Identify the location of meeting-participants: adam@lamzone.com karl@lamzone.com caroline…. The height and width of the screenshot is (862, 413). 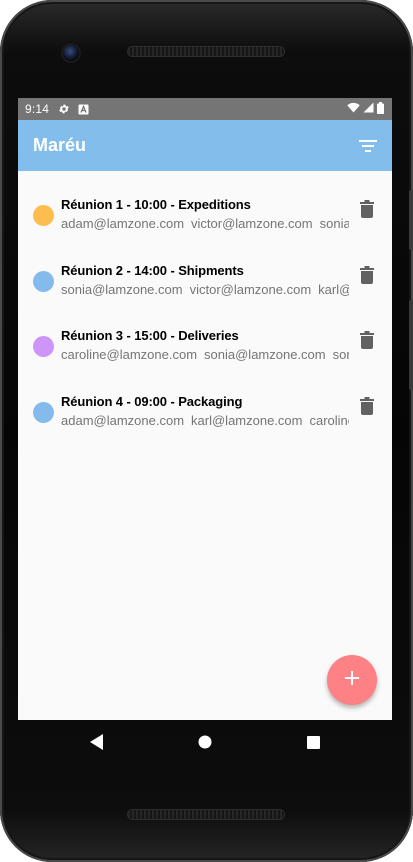
(205, 421).